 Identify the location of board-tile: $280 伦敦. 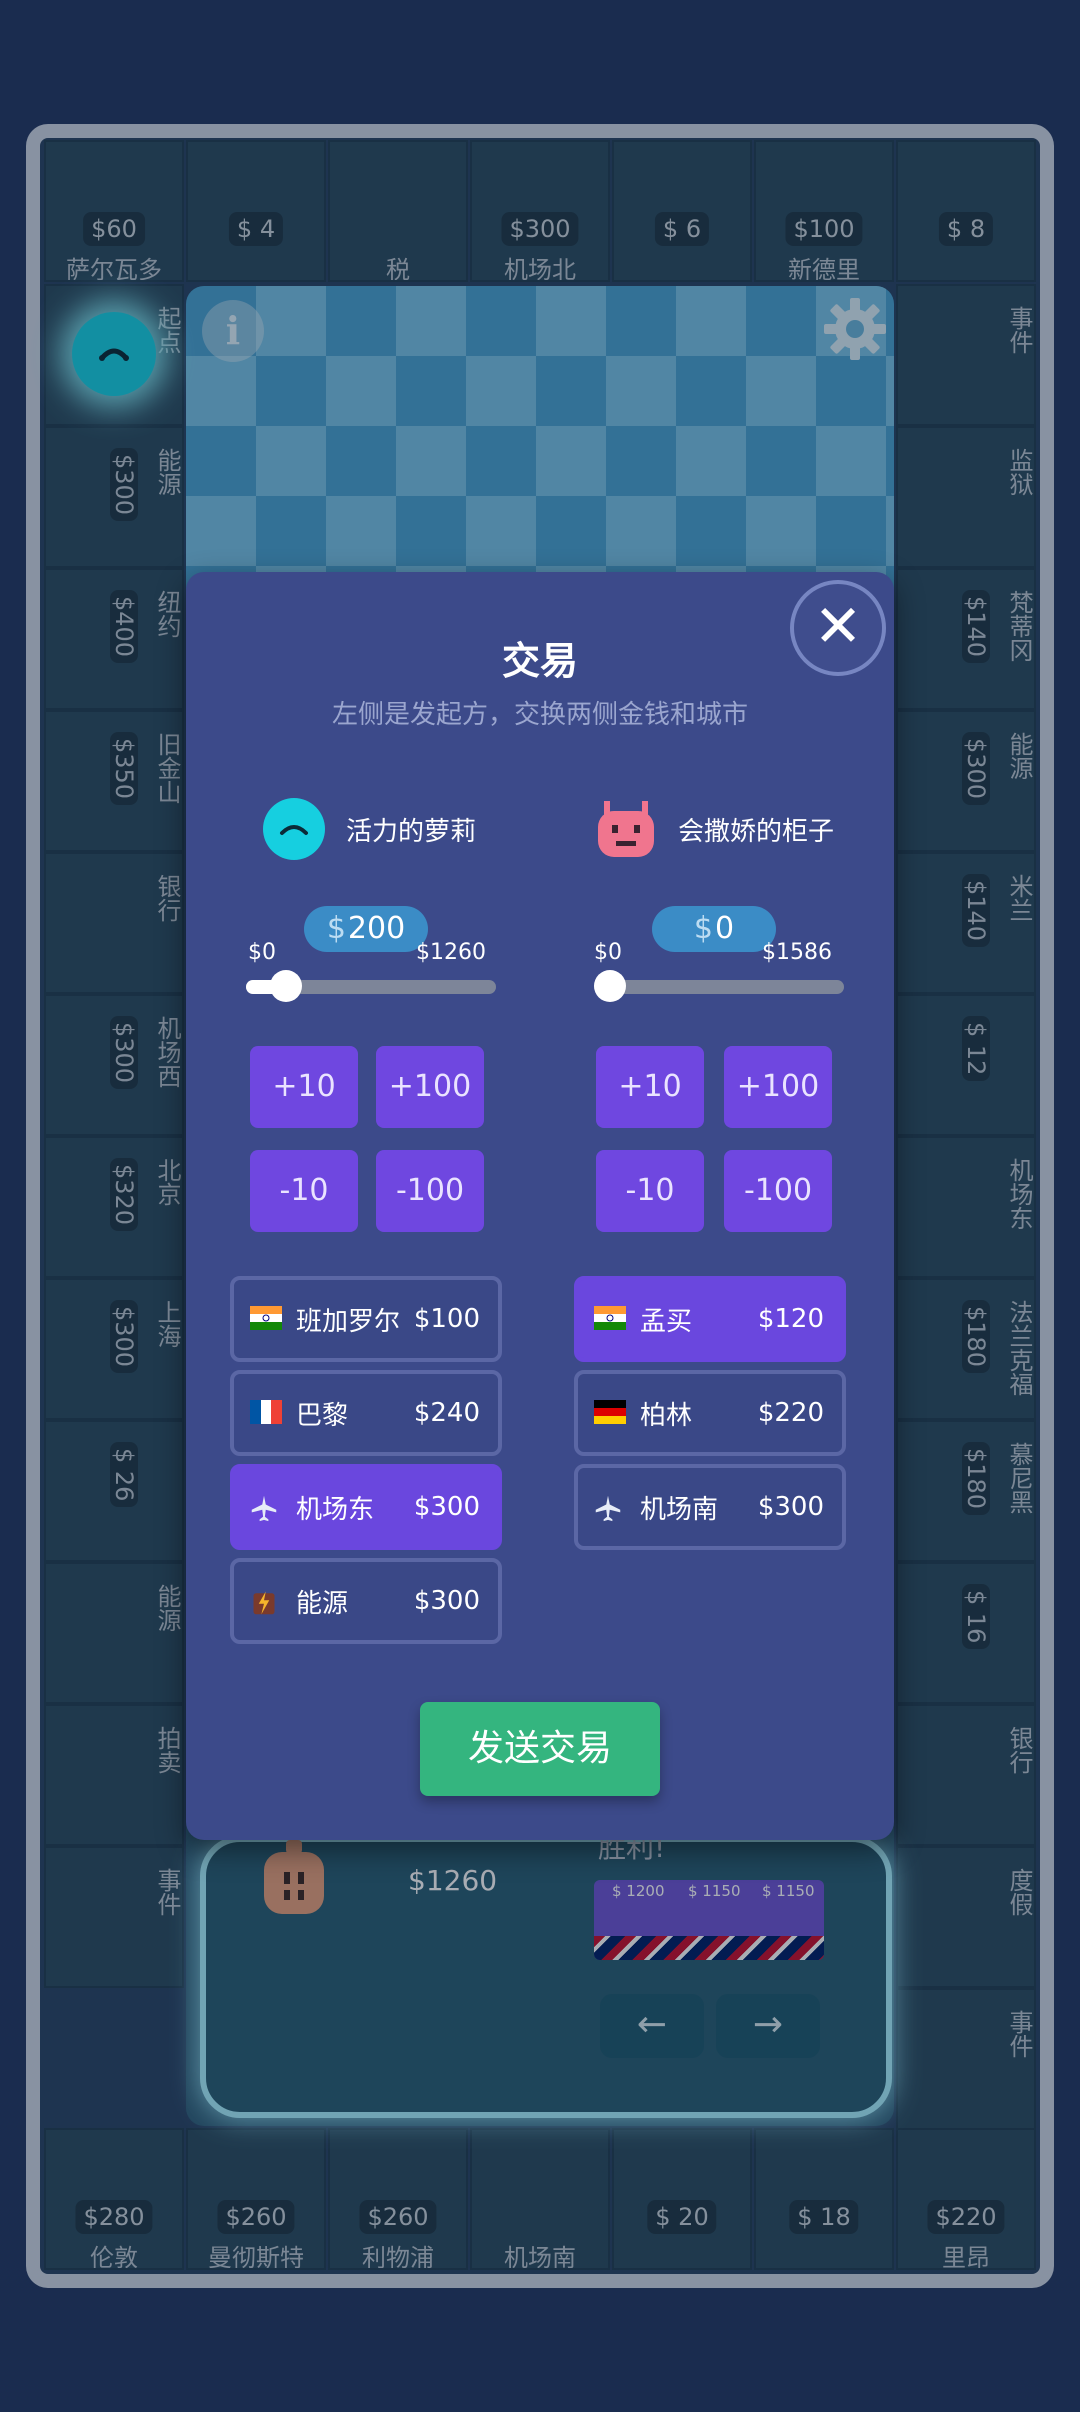
(114, 2199).